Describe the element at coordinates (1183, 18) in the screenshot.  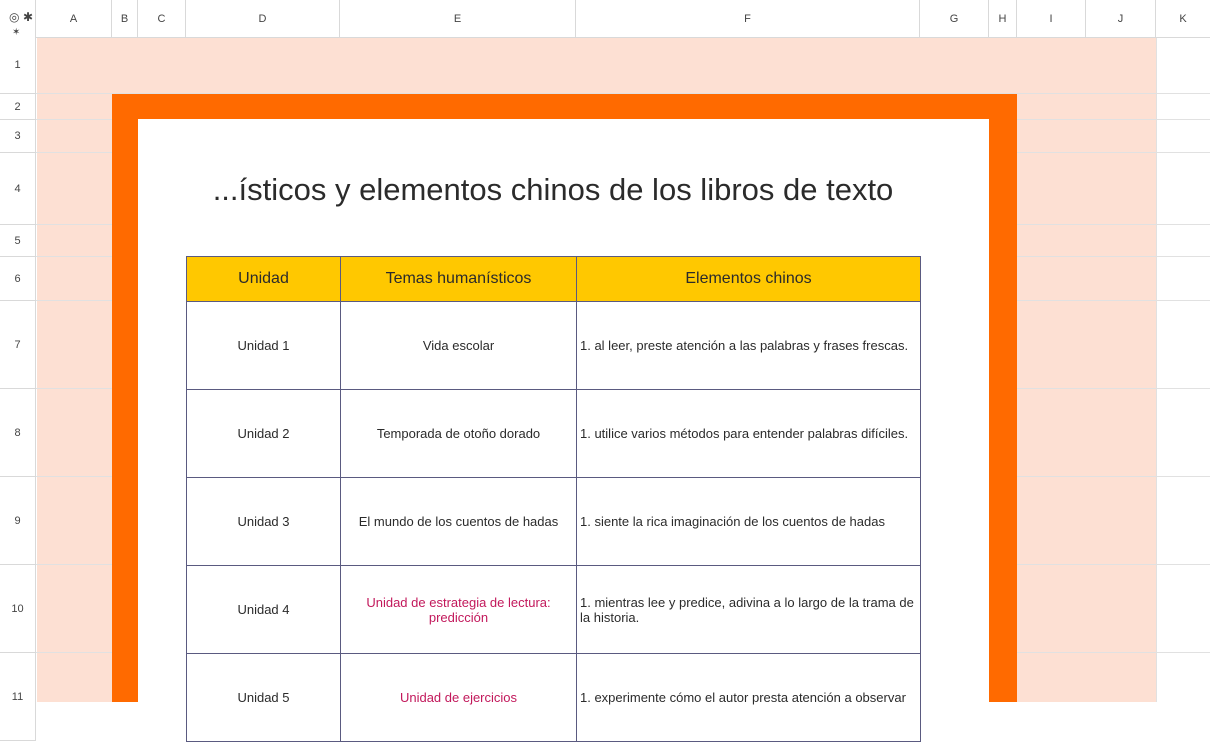
I see `column-header-k: K` at that location.